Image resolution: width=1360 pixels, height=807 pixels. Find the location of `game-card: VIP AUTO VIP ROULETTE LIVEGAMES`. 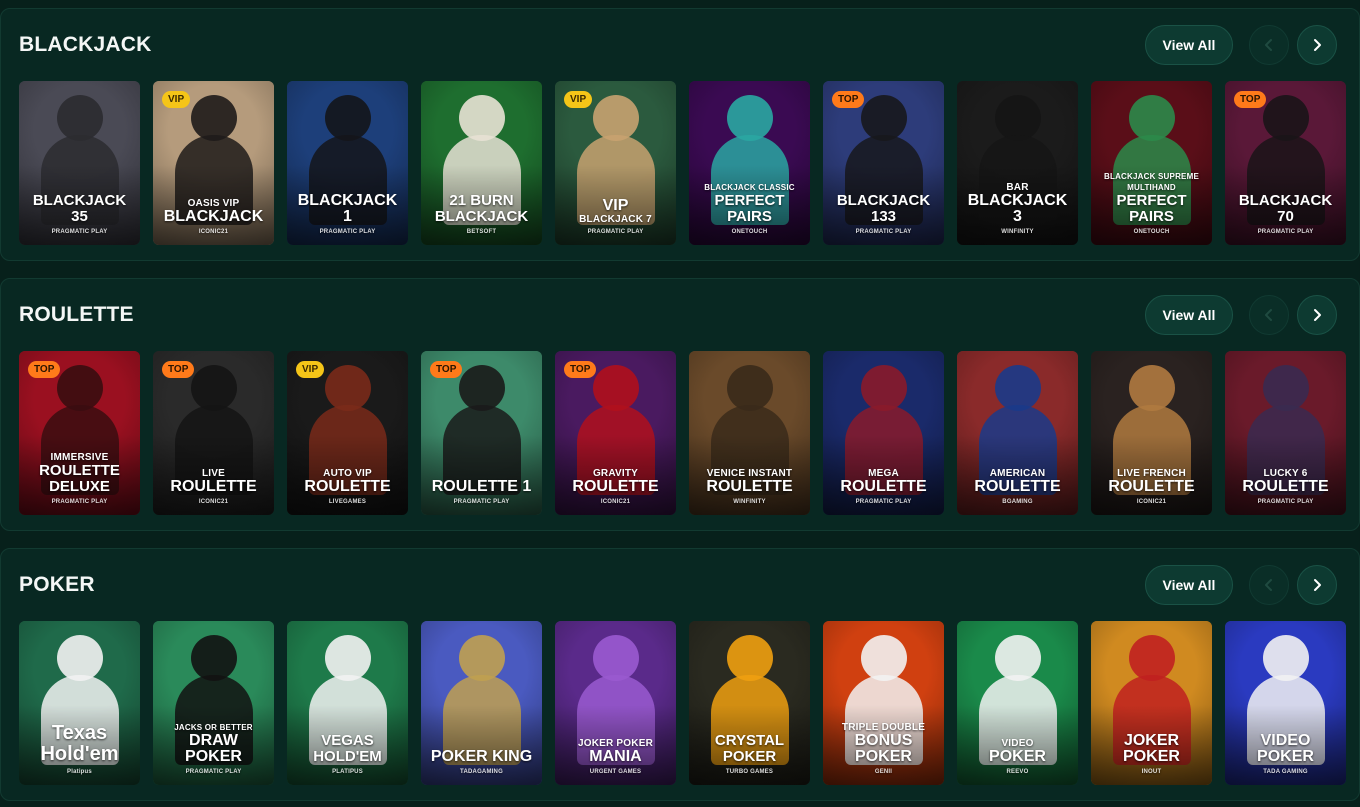

game-card: VIP AUTO VIP ROULETTE LIVEGAMES is located at coordinates (347, 433).